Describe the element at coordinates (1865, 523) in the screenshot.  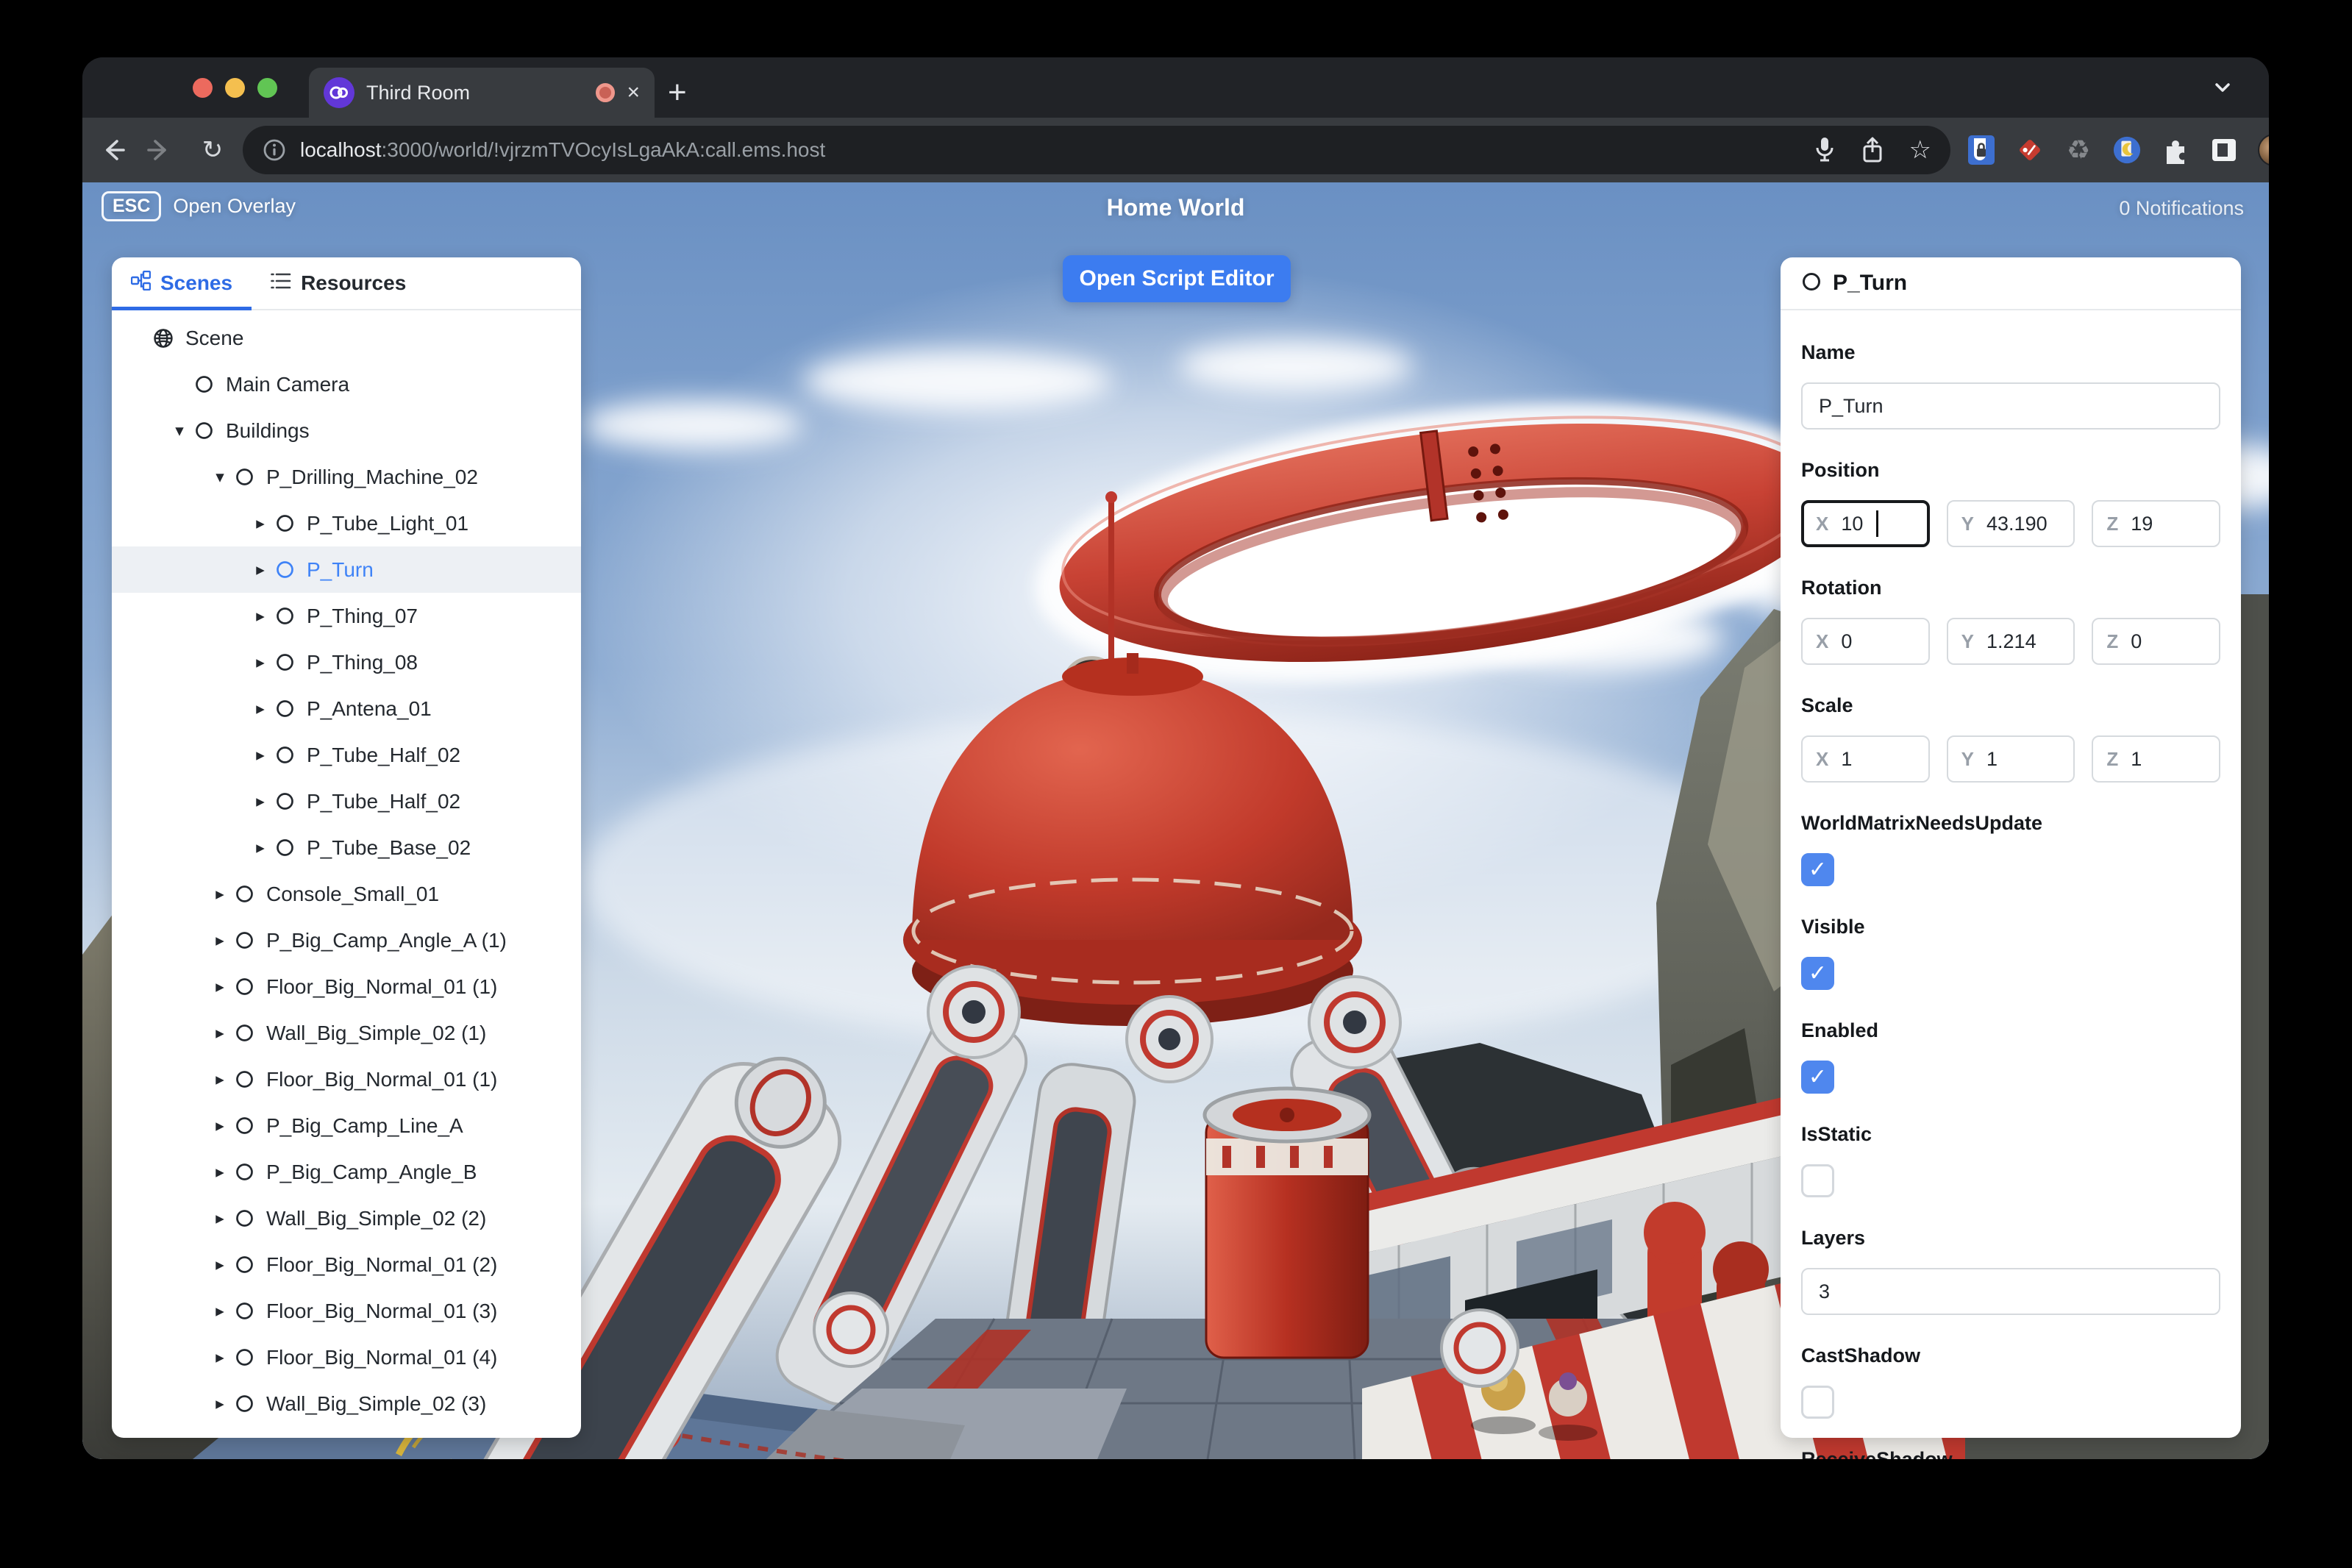
I see `position-x-input: X 10` at that location.